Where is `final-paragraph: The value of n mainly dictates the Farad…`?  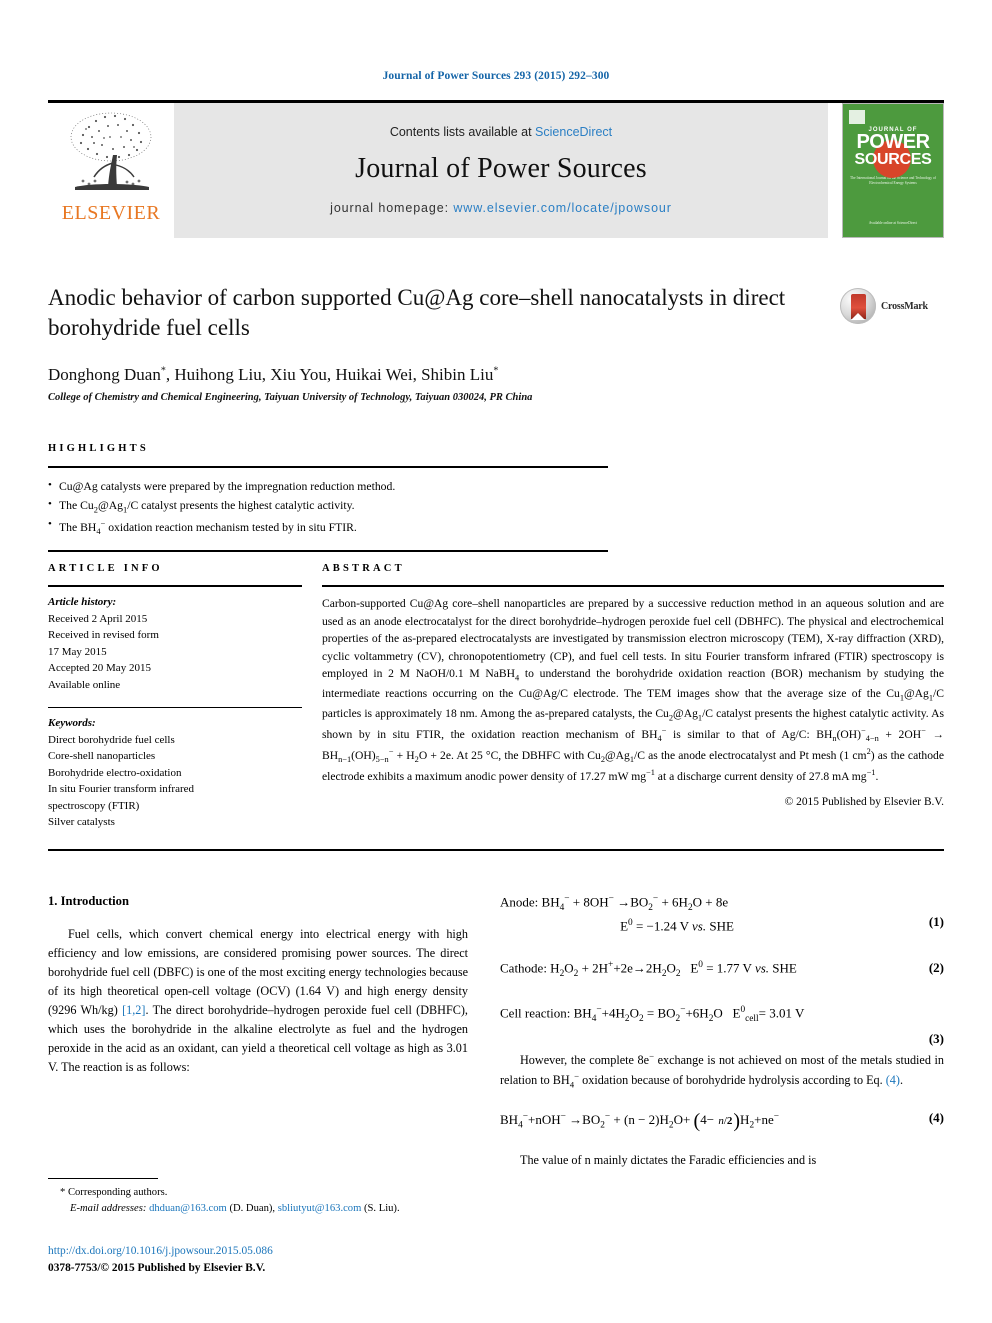
final-paragraph: The value of n mainly dictates the Farad… is located at coordinates (668, 1160).